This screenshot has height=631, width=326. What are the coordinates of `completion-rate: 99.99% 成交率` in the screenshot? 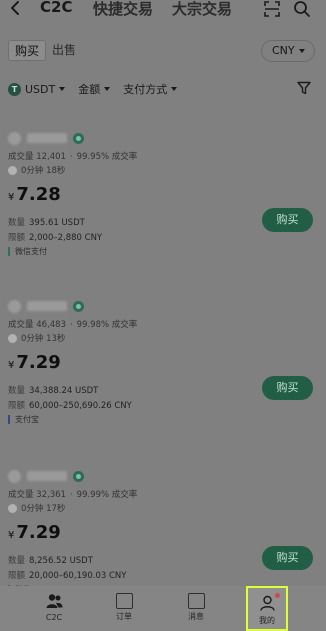 It's located at (107, 495).